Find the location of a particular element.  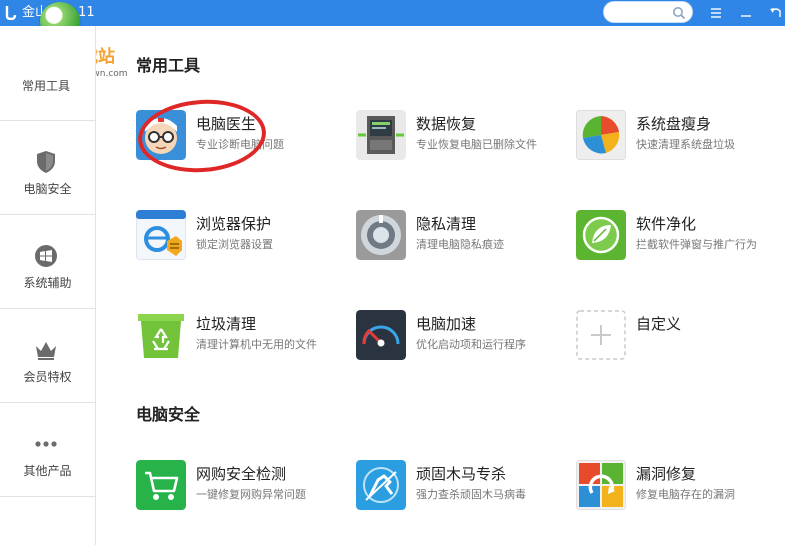

section-title-common-tools: 常用工具 is located at coordinates (168, 65).